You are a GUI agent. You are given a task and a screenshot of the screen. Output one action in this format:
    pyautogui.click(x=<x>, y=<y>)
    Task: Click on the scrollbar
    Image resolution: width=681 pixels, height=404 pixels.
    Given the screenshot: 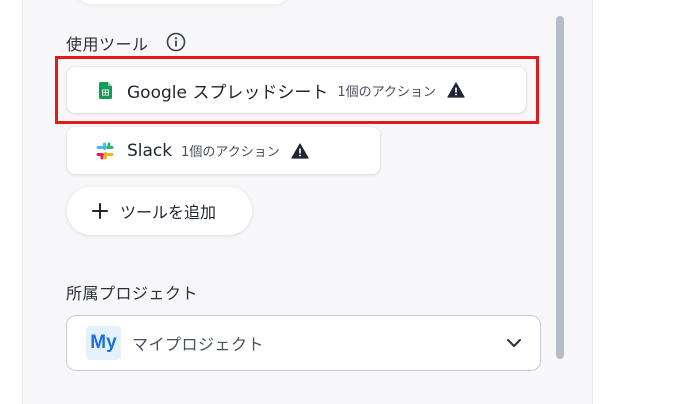 What is the action you would take?
    pyautogui.click(x=560, y=187)
    